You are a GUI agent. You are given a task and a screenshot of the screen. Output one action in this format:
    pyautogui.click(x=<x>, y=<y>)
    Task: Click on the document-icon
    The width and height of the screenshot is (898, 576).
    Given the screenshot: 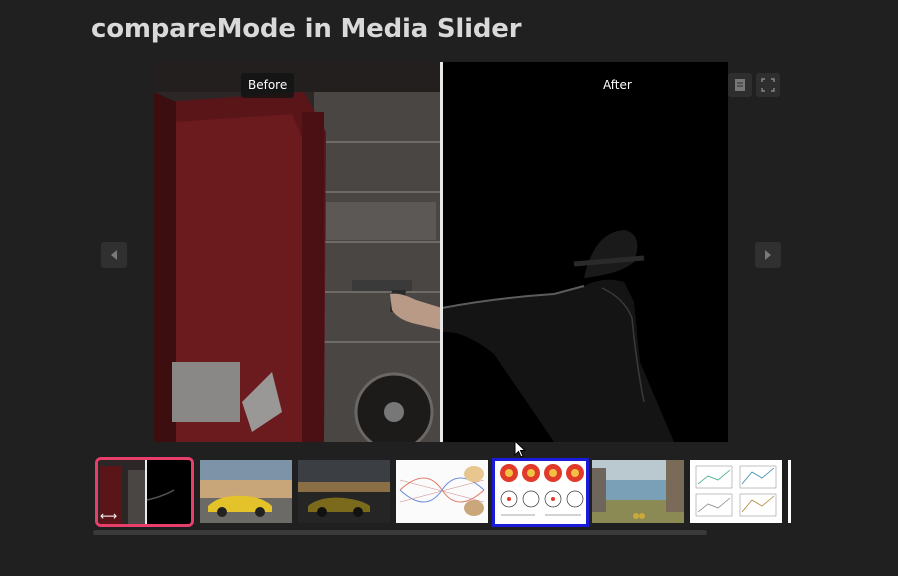 What is the action you would take?
    pyautogui.click(x=740, y=85)
    